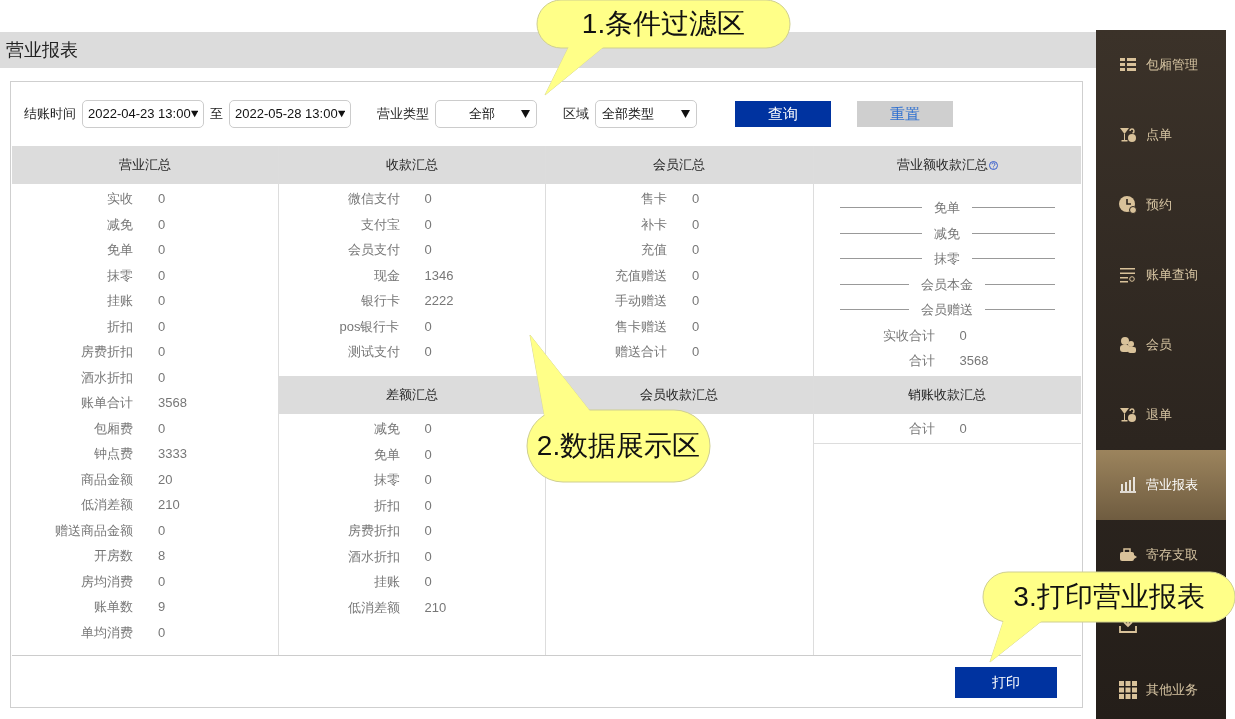 The width and height of the screenshot is (1235, 719). What do you see at coordinates (369, 326) in the screenshot?
I see `row-label: pos银行卡` at bounding box center [369, 326].